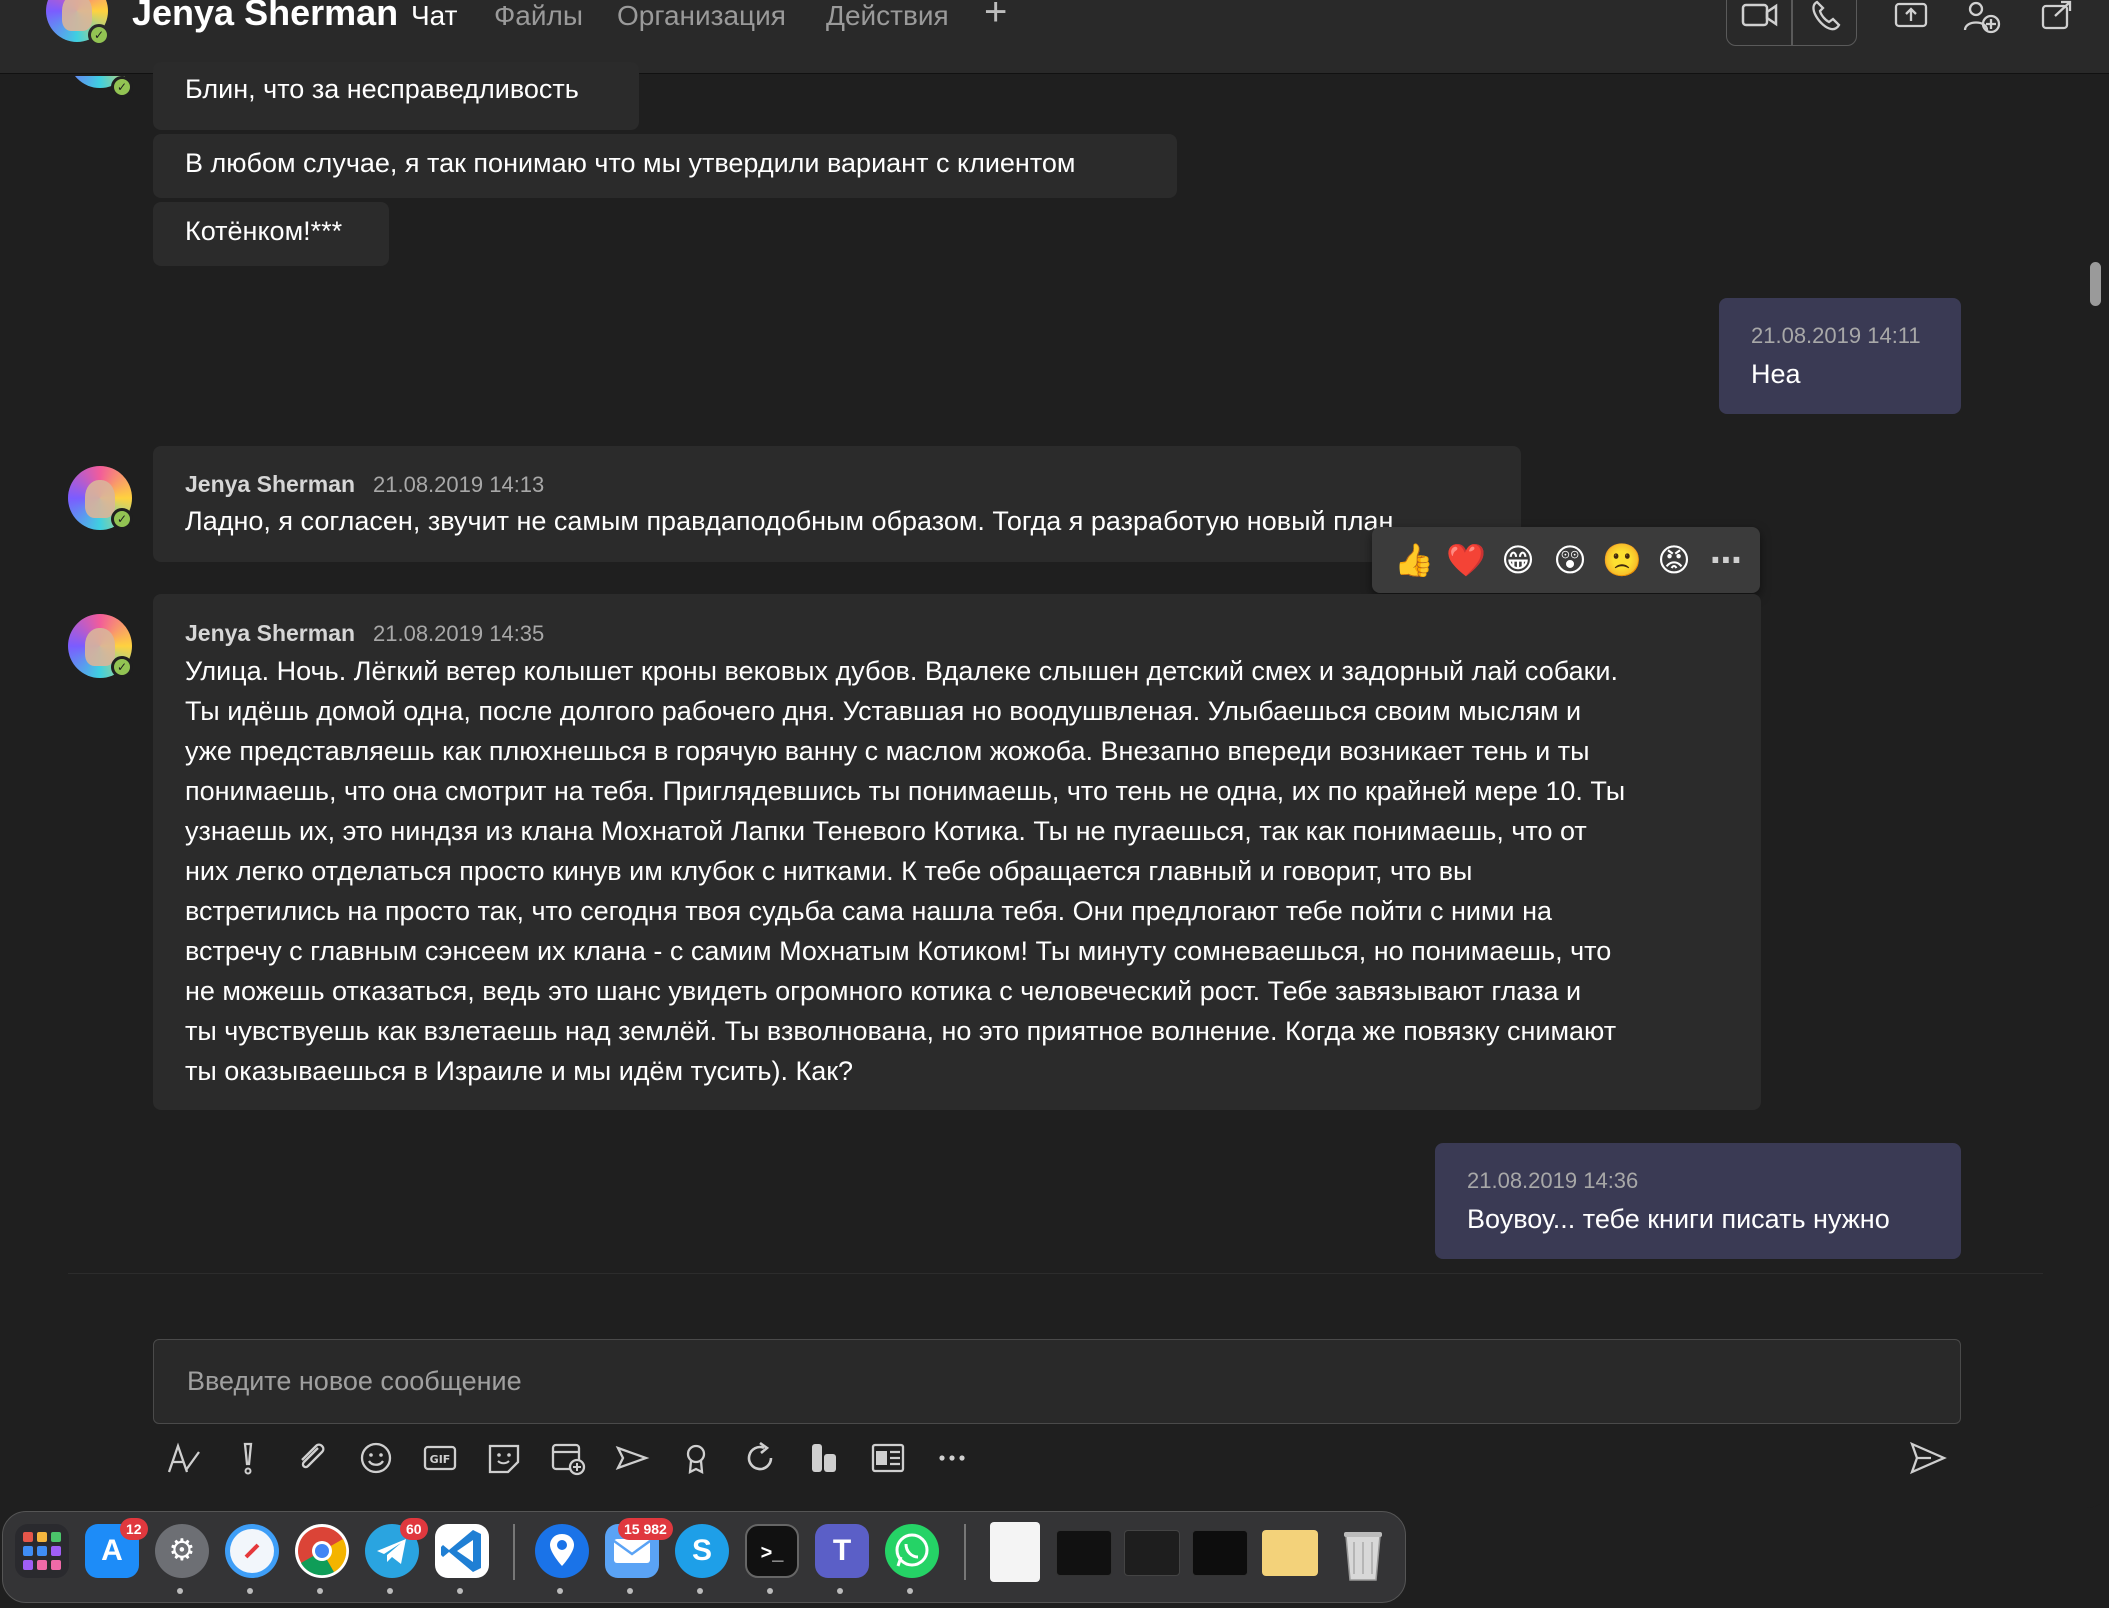 The height and width of the screenshot is (1608, 2109). Describe the element at coordinates (184, 1462) in the screenshot. I see `format-icon` at that location.